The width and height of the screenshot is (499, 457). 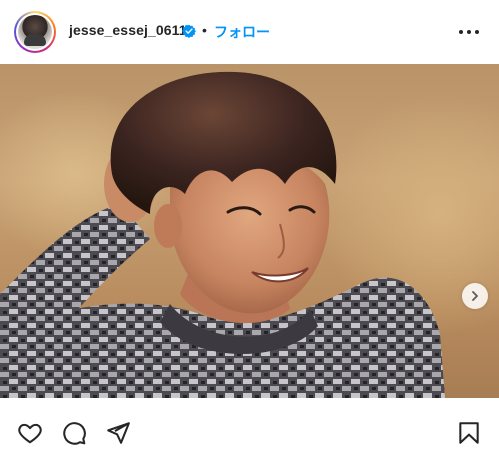 What do you see at coordinates (74, 433) in the screenshot?
I see `comment-icon` at bounding box center [74, 433].